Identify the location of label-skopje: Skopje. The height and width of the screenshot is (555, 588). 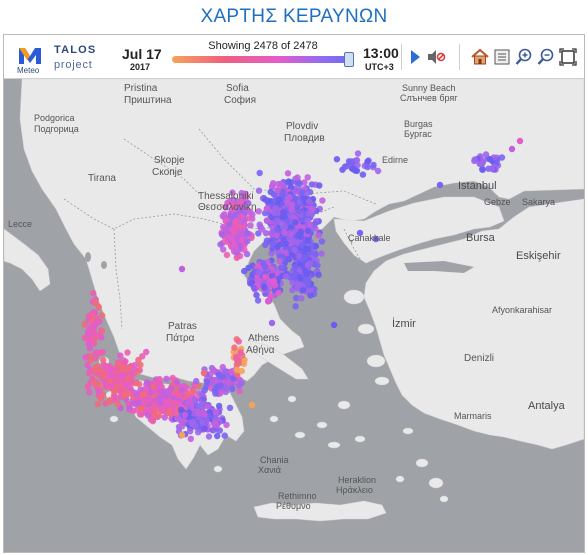
(169, 160).